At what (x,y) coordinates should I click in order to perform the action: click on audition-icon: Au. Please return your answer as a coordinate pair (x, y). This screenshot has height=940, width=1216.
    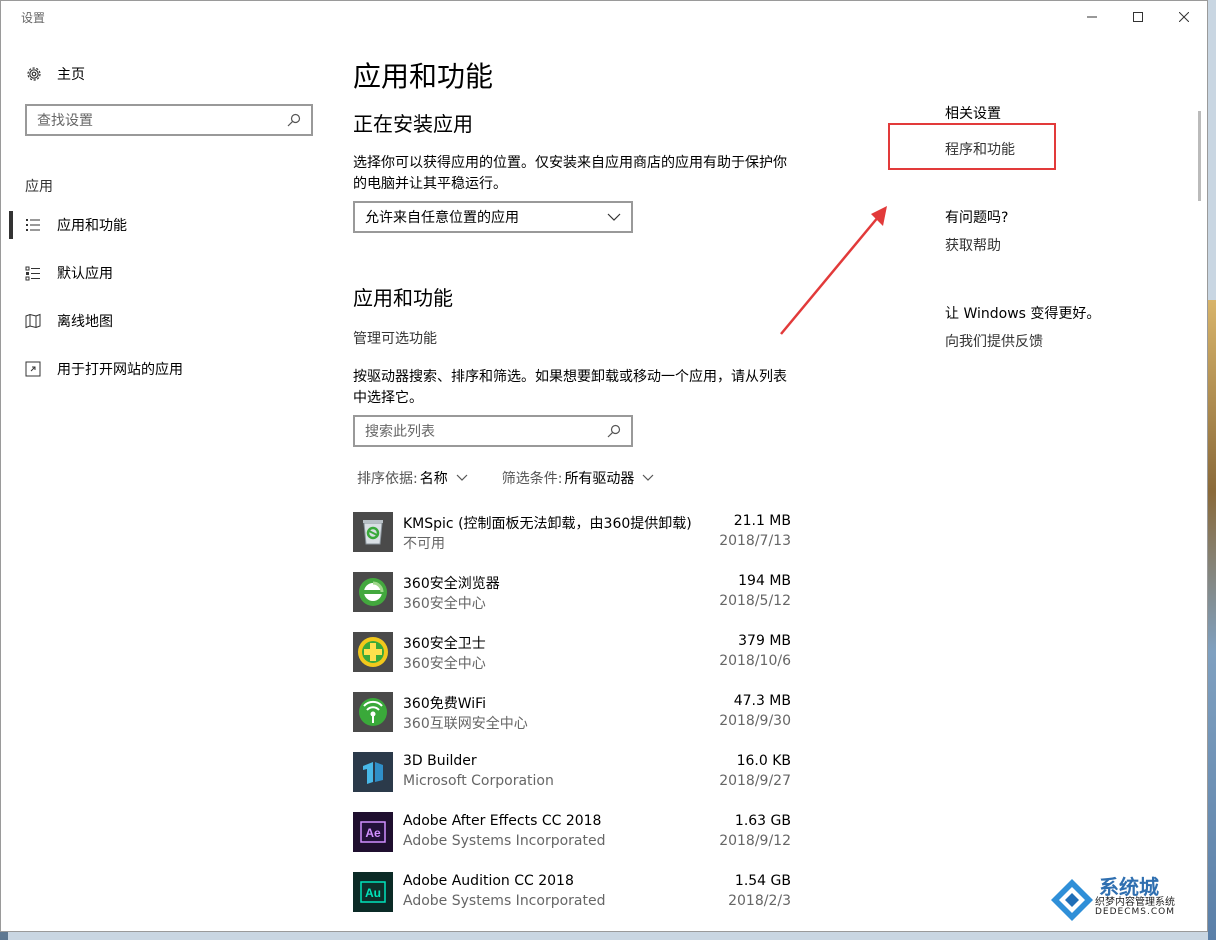
    Looking at the image, I should click on (373, 892).